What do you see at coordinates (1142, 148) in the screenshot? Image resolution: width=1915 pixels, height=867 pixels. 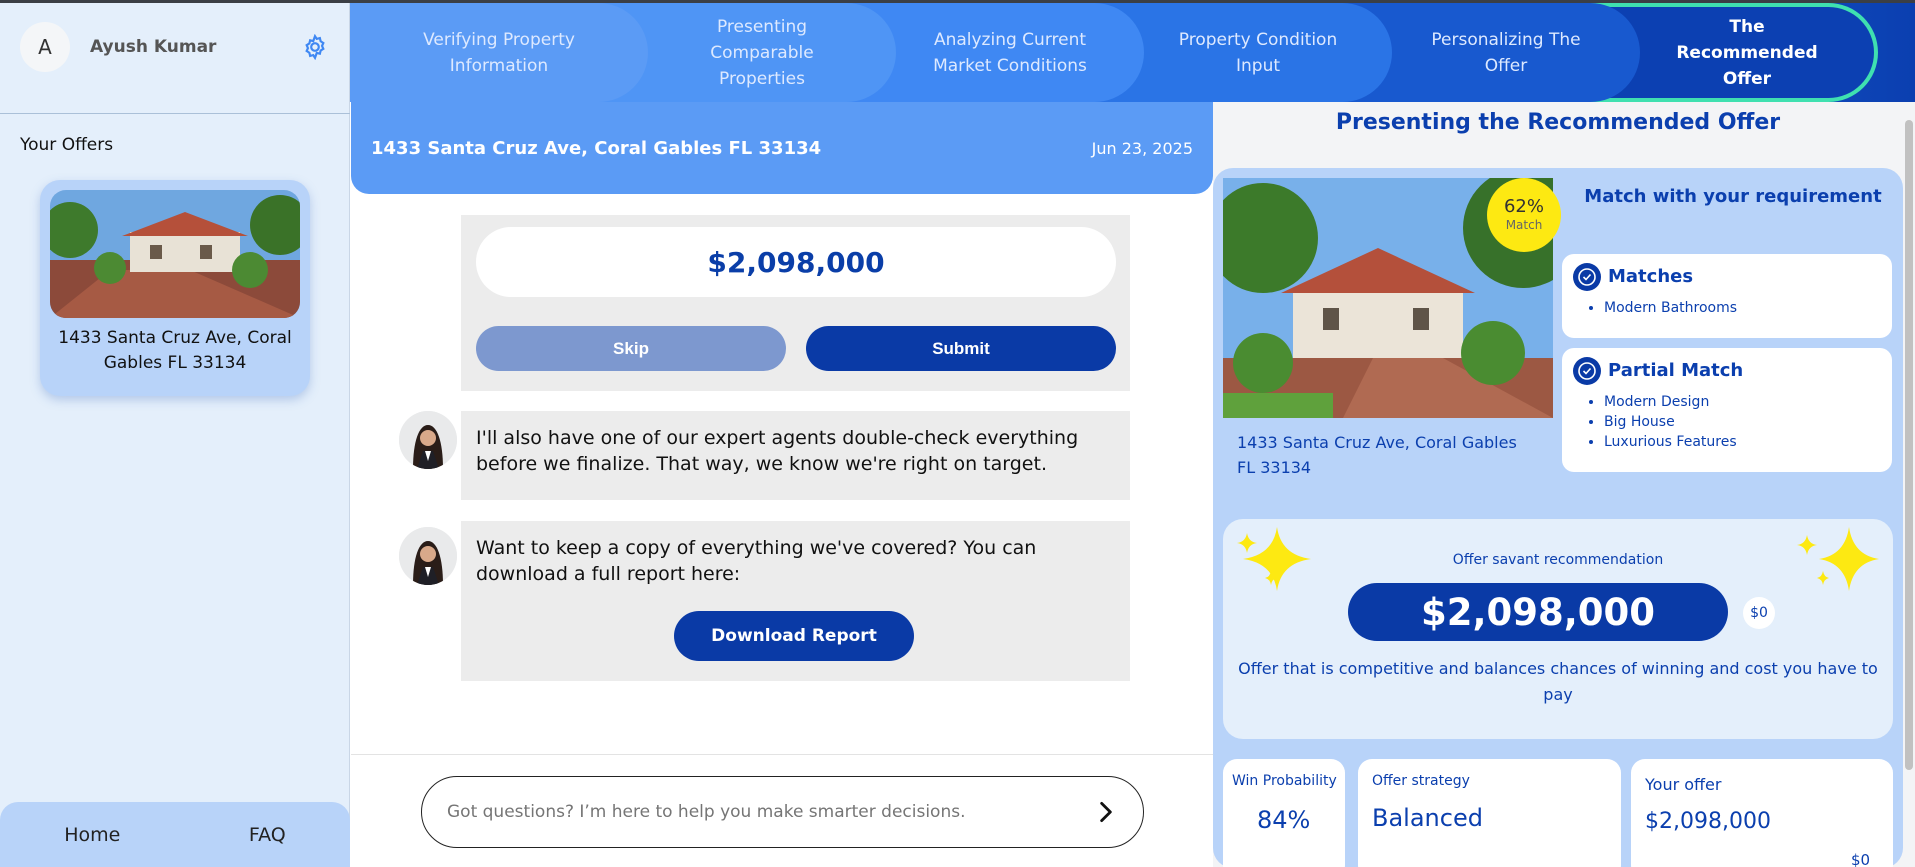 I see `chat-date: Jun 23, 2025` at bounding box center [1142, 148].